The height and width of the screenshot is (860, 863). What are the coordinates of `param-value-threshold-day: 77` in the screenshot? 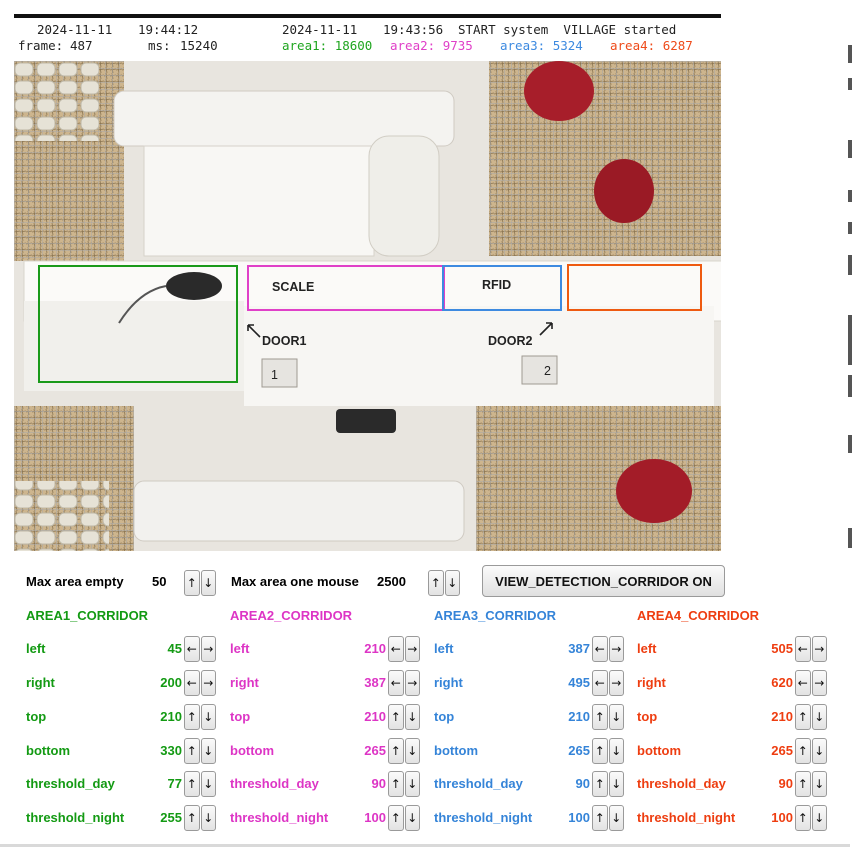 It's located at (174, 783).